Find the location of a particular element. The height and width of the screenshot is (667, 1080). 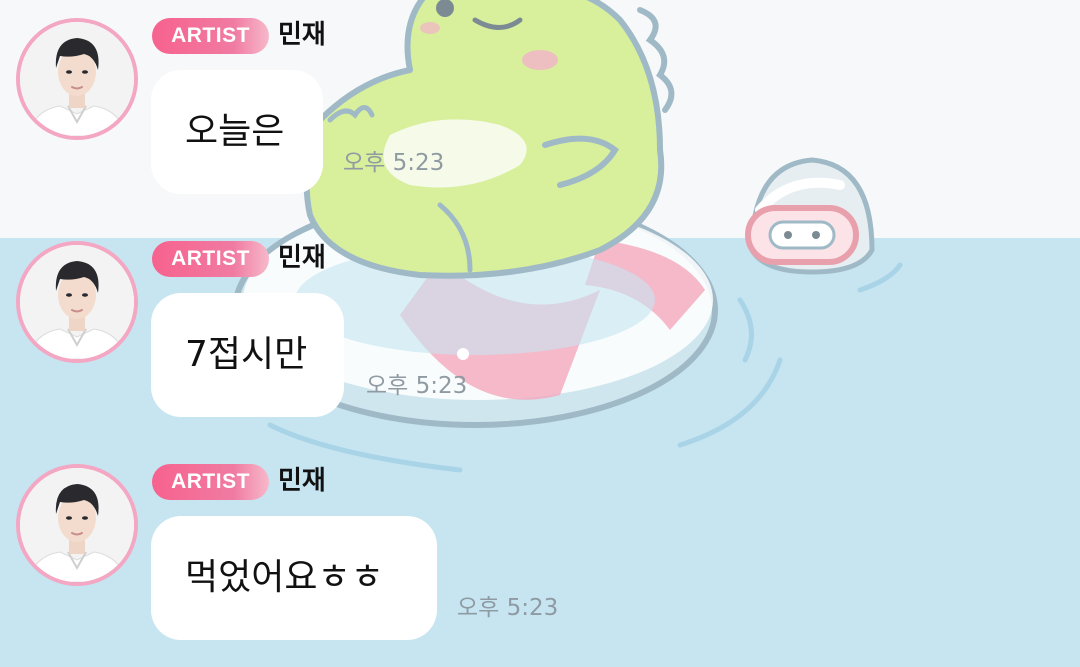

message-bubble: 먹었어요ㅎㅎ is located at coordinates (294, 578).